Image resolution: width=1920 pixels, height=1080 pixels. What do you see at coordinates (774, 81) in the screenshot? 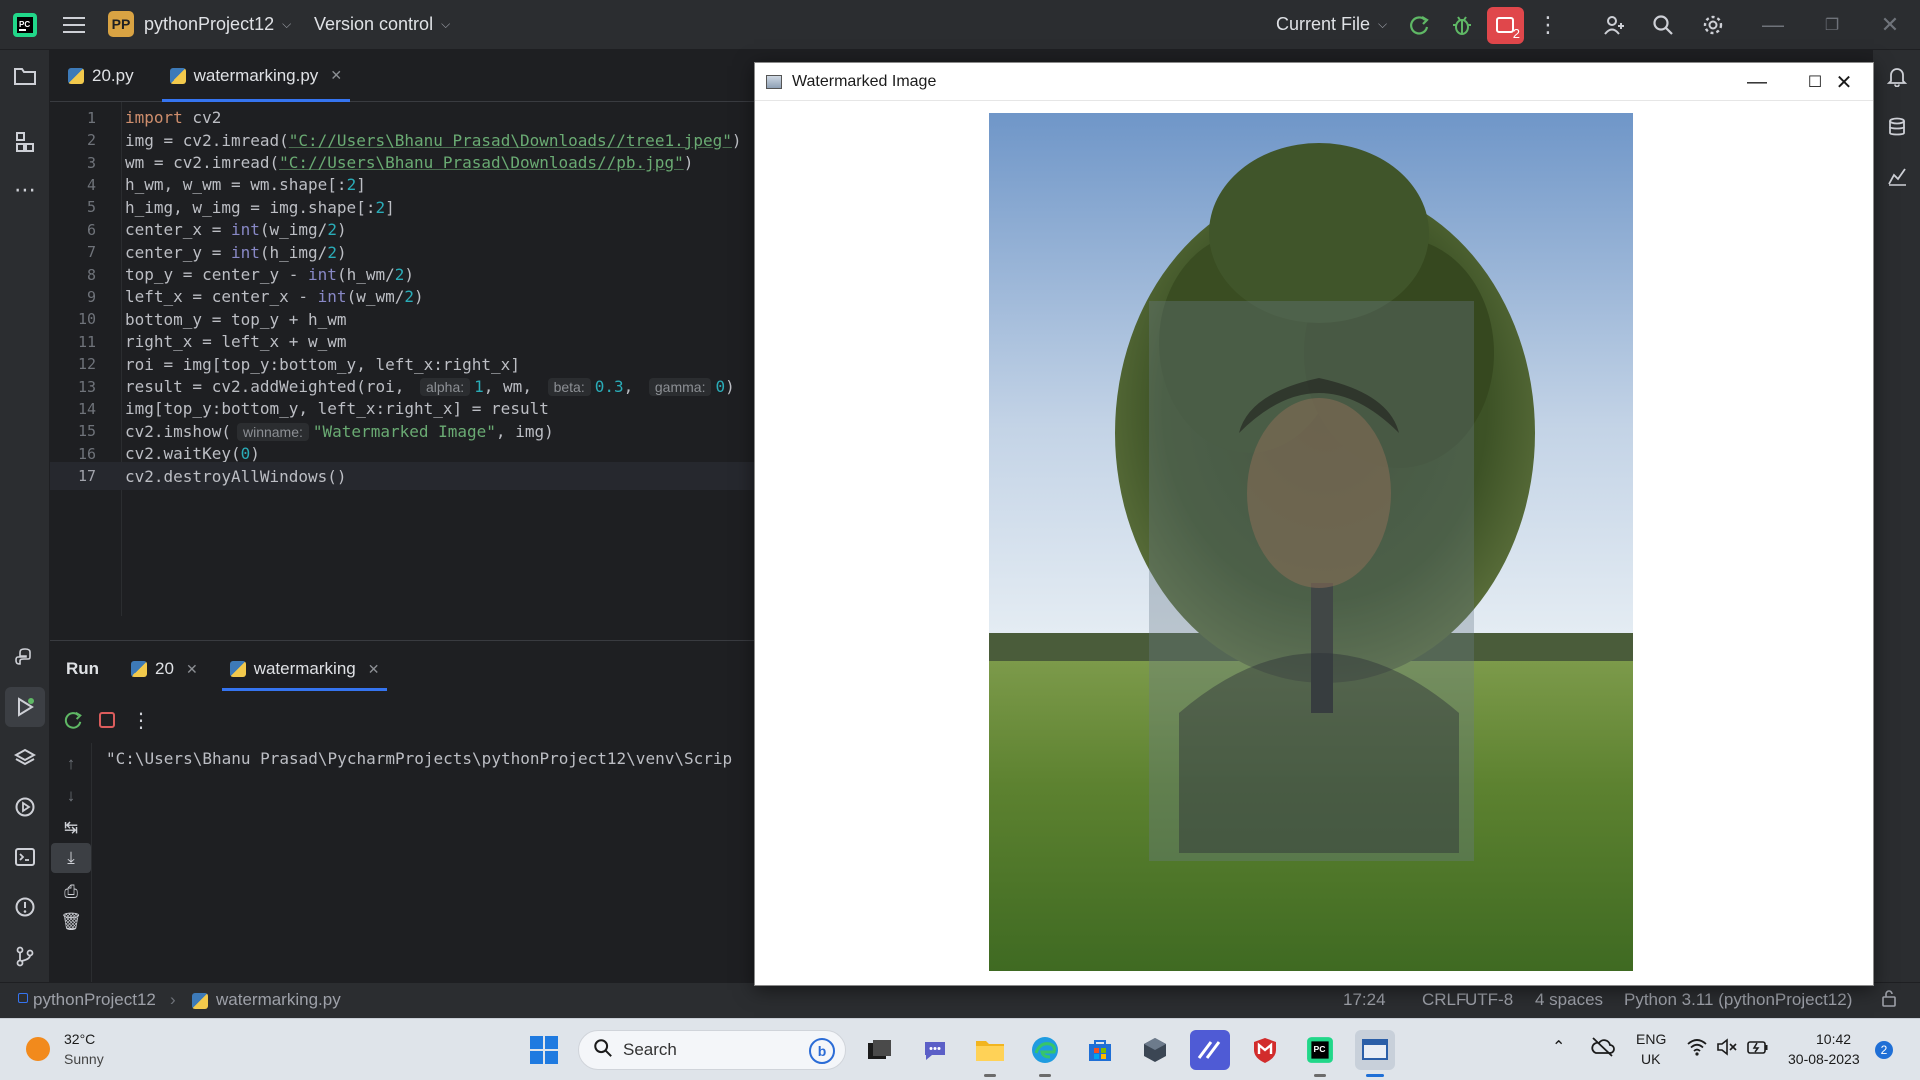
I see `window-app-icon` at bounding box center [774, 81].